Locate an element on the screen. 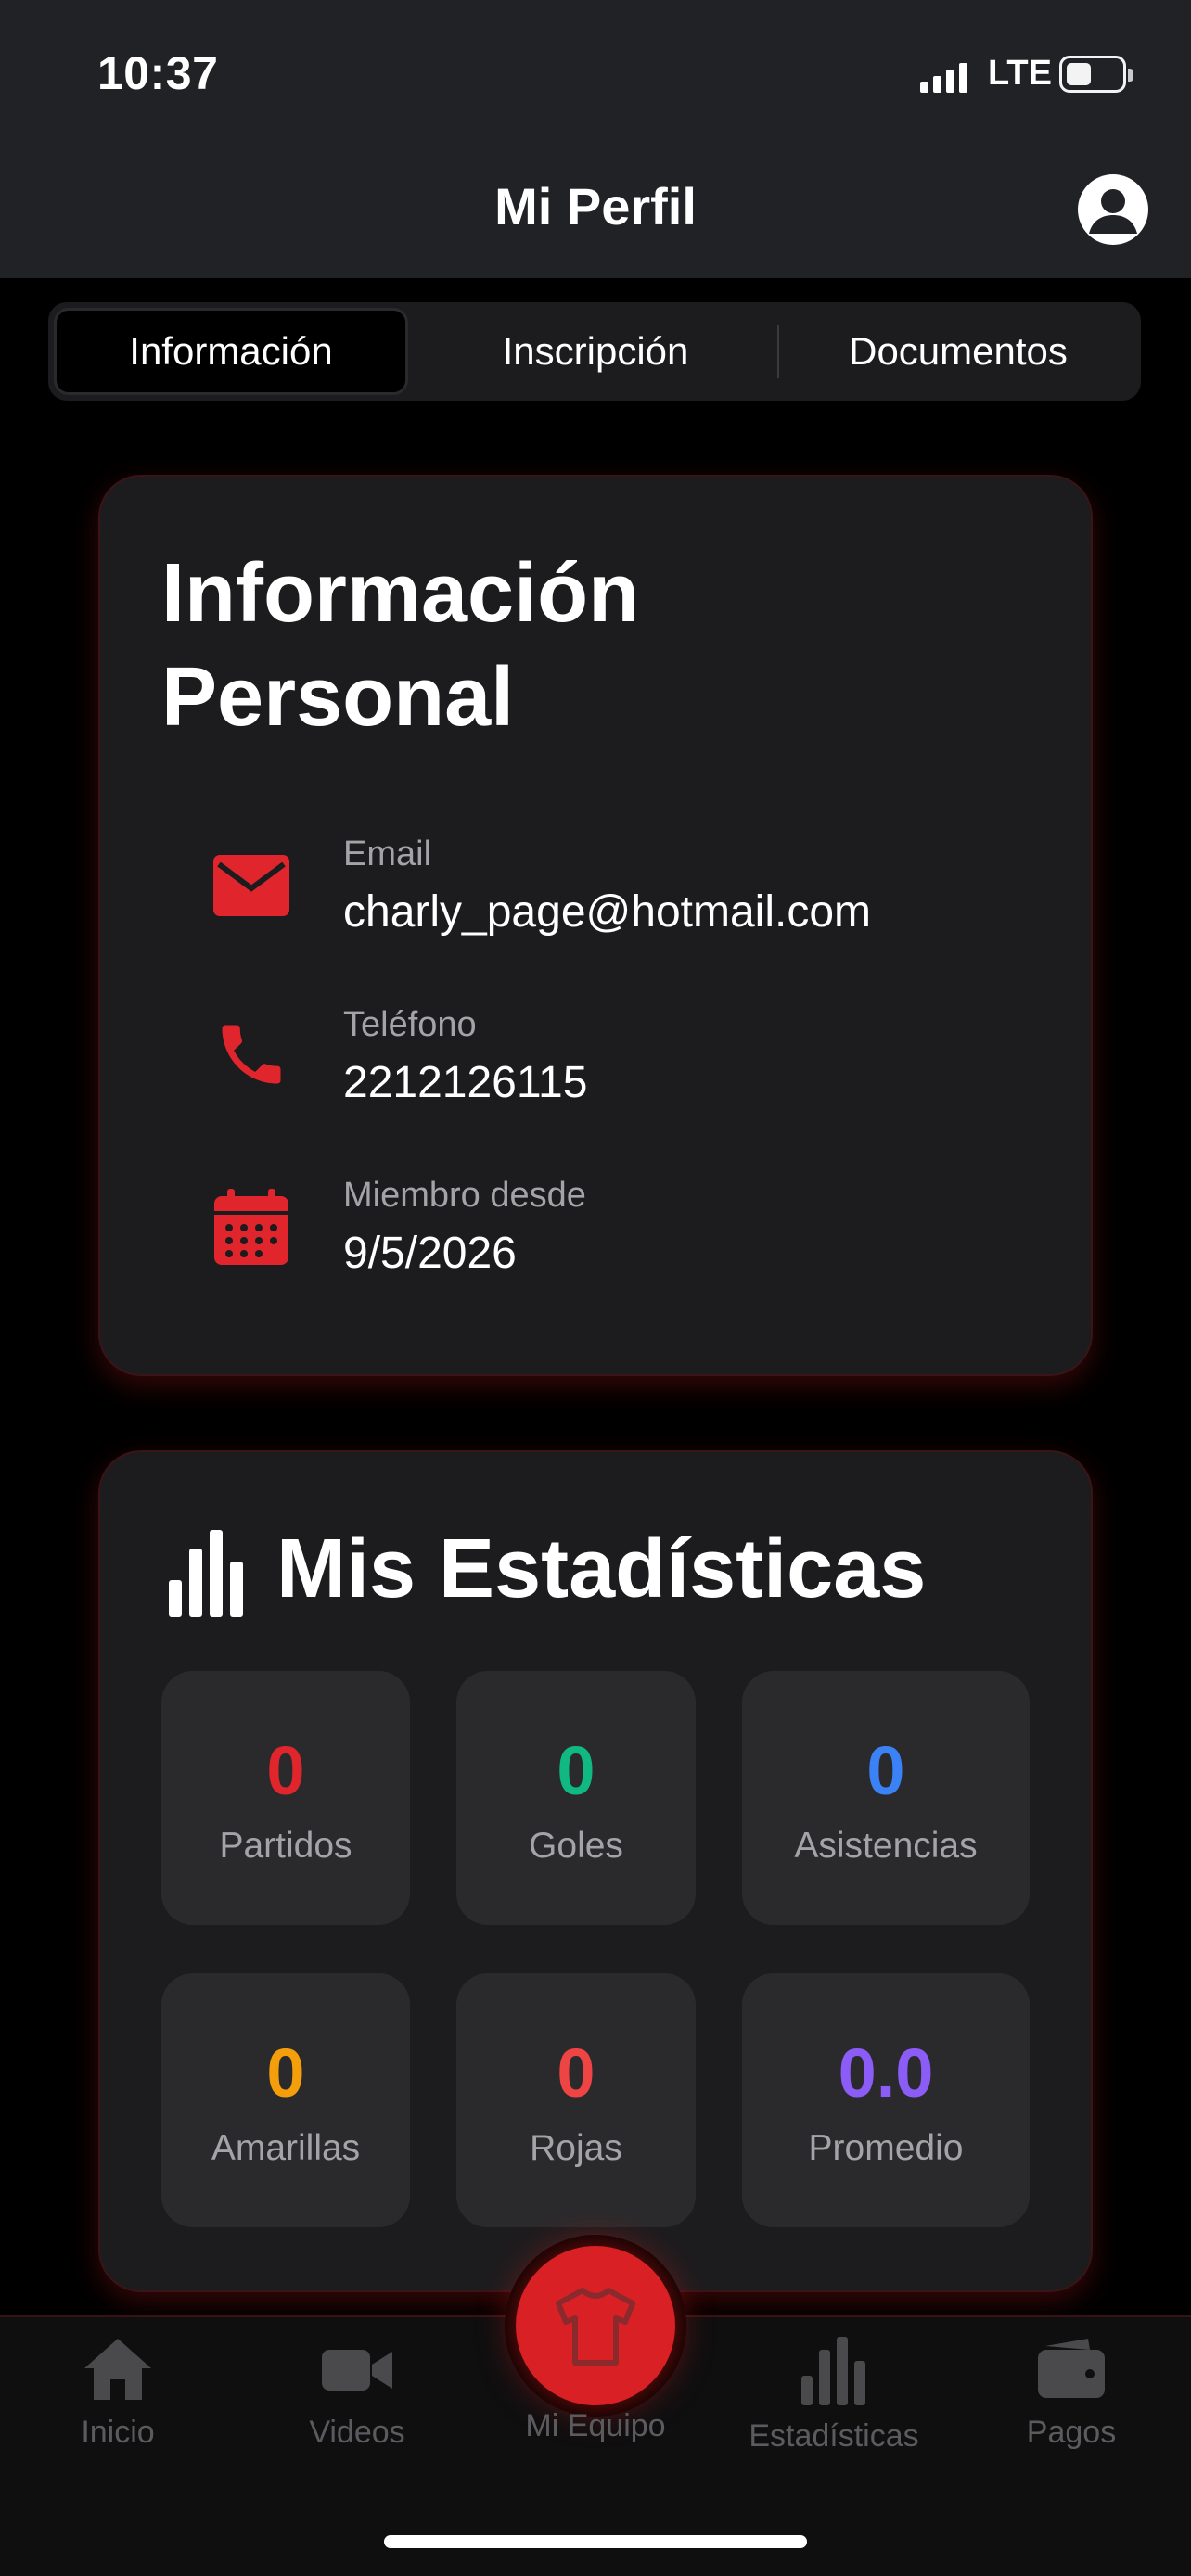 Image resolution: width=1191 pixels, height=2576 pixels. user-icon is located at coordinates (1113, 212).